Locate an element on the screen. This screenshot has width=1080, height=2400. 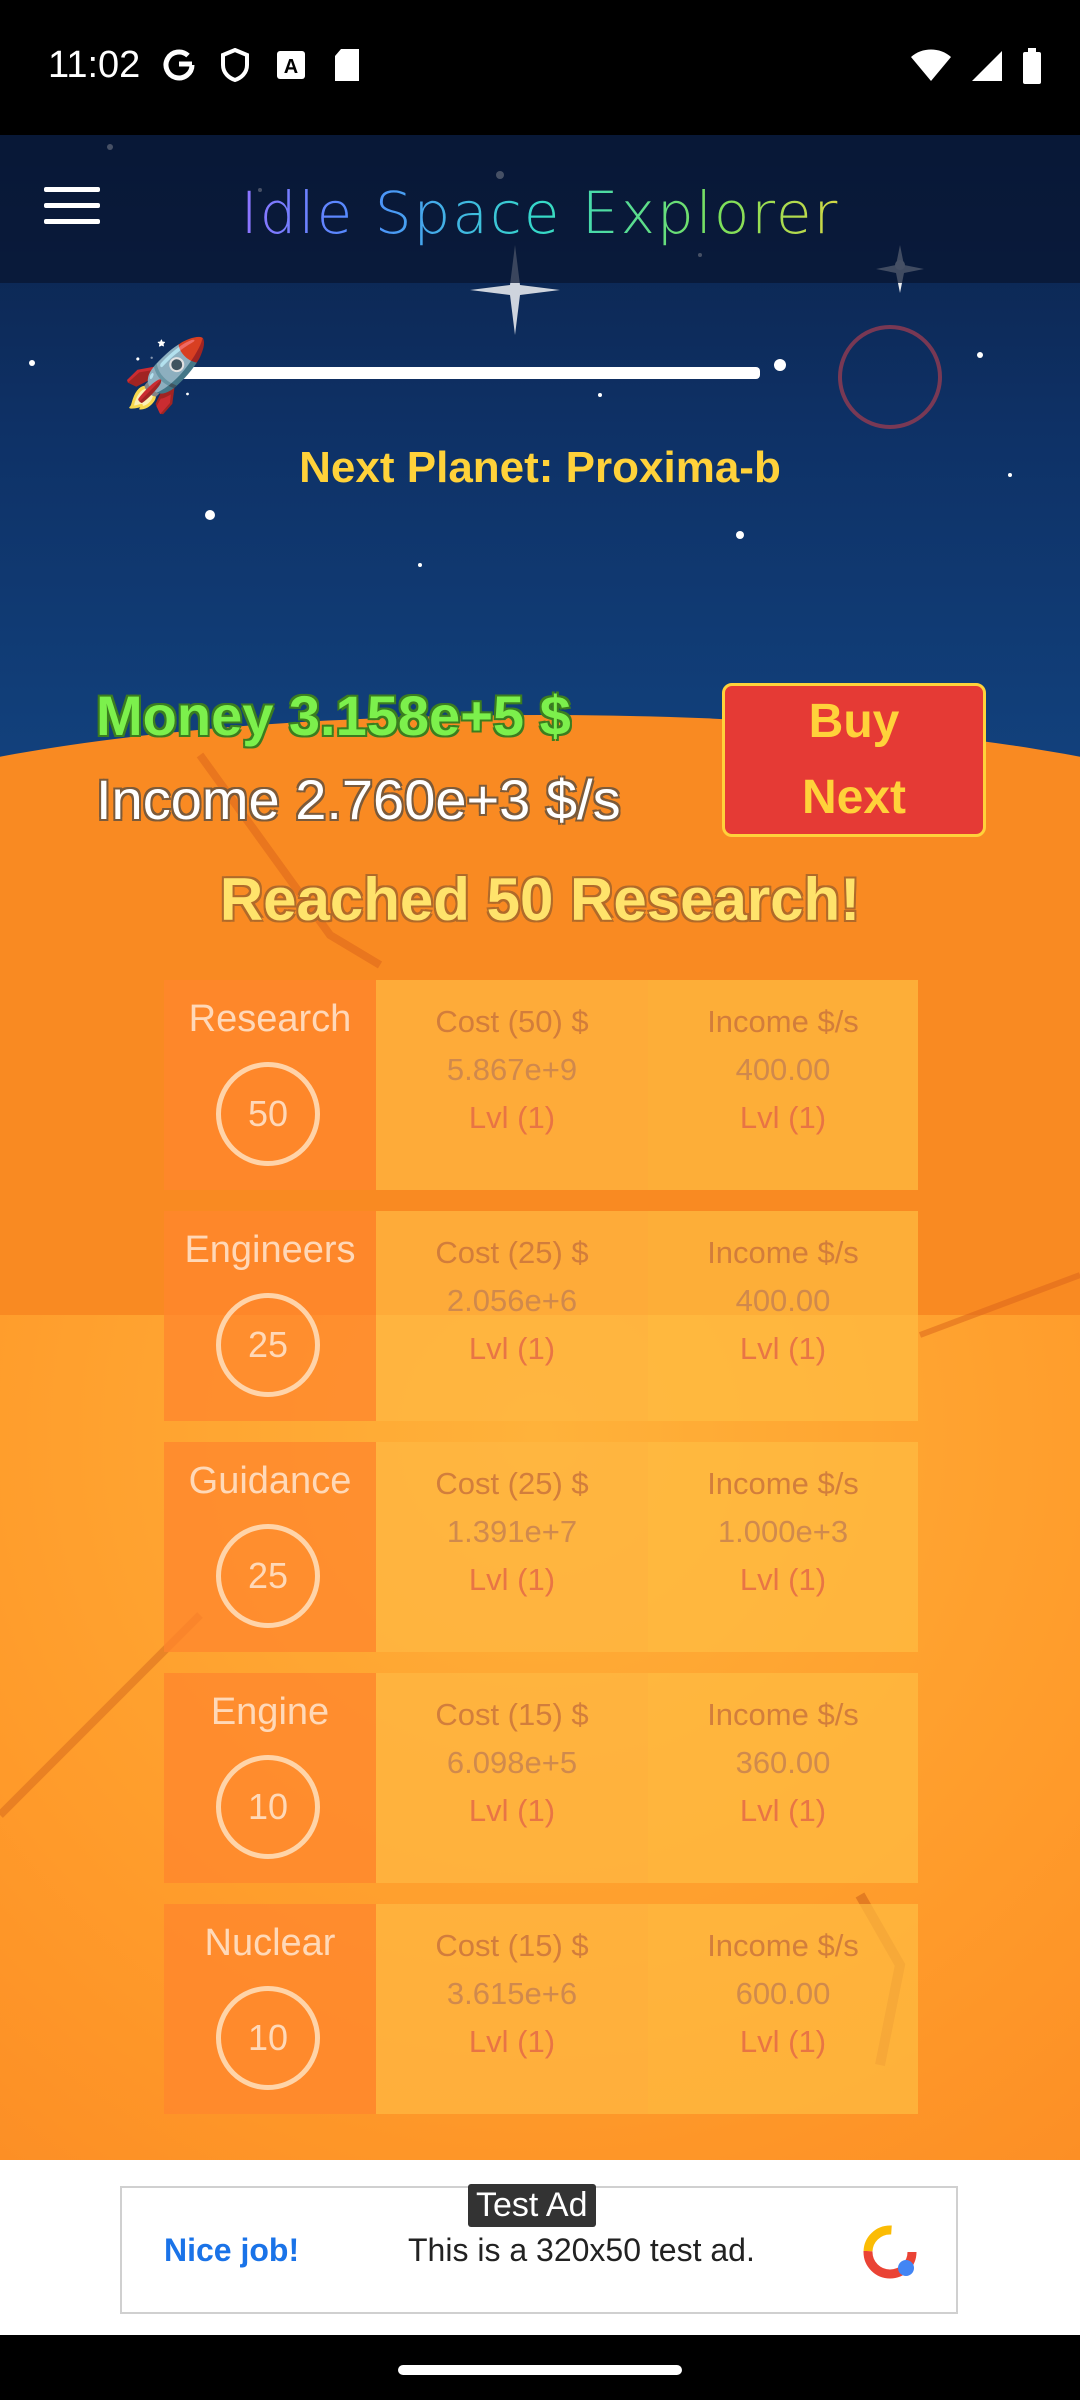
income-column: Income $/s 1.000e+3 Lvl (1) is located at coordinates (783, 1532).